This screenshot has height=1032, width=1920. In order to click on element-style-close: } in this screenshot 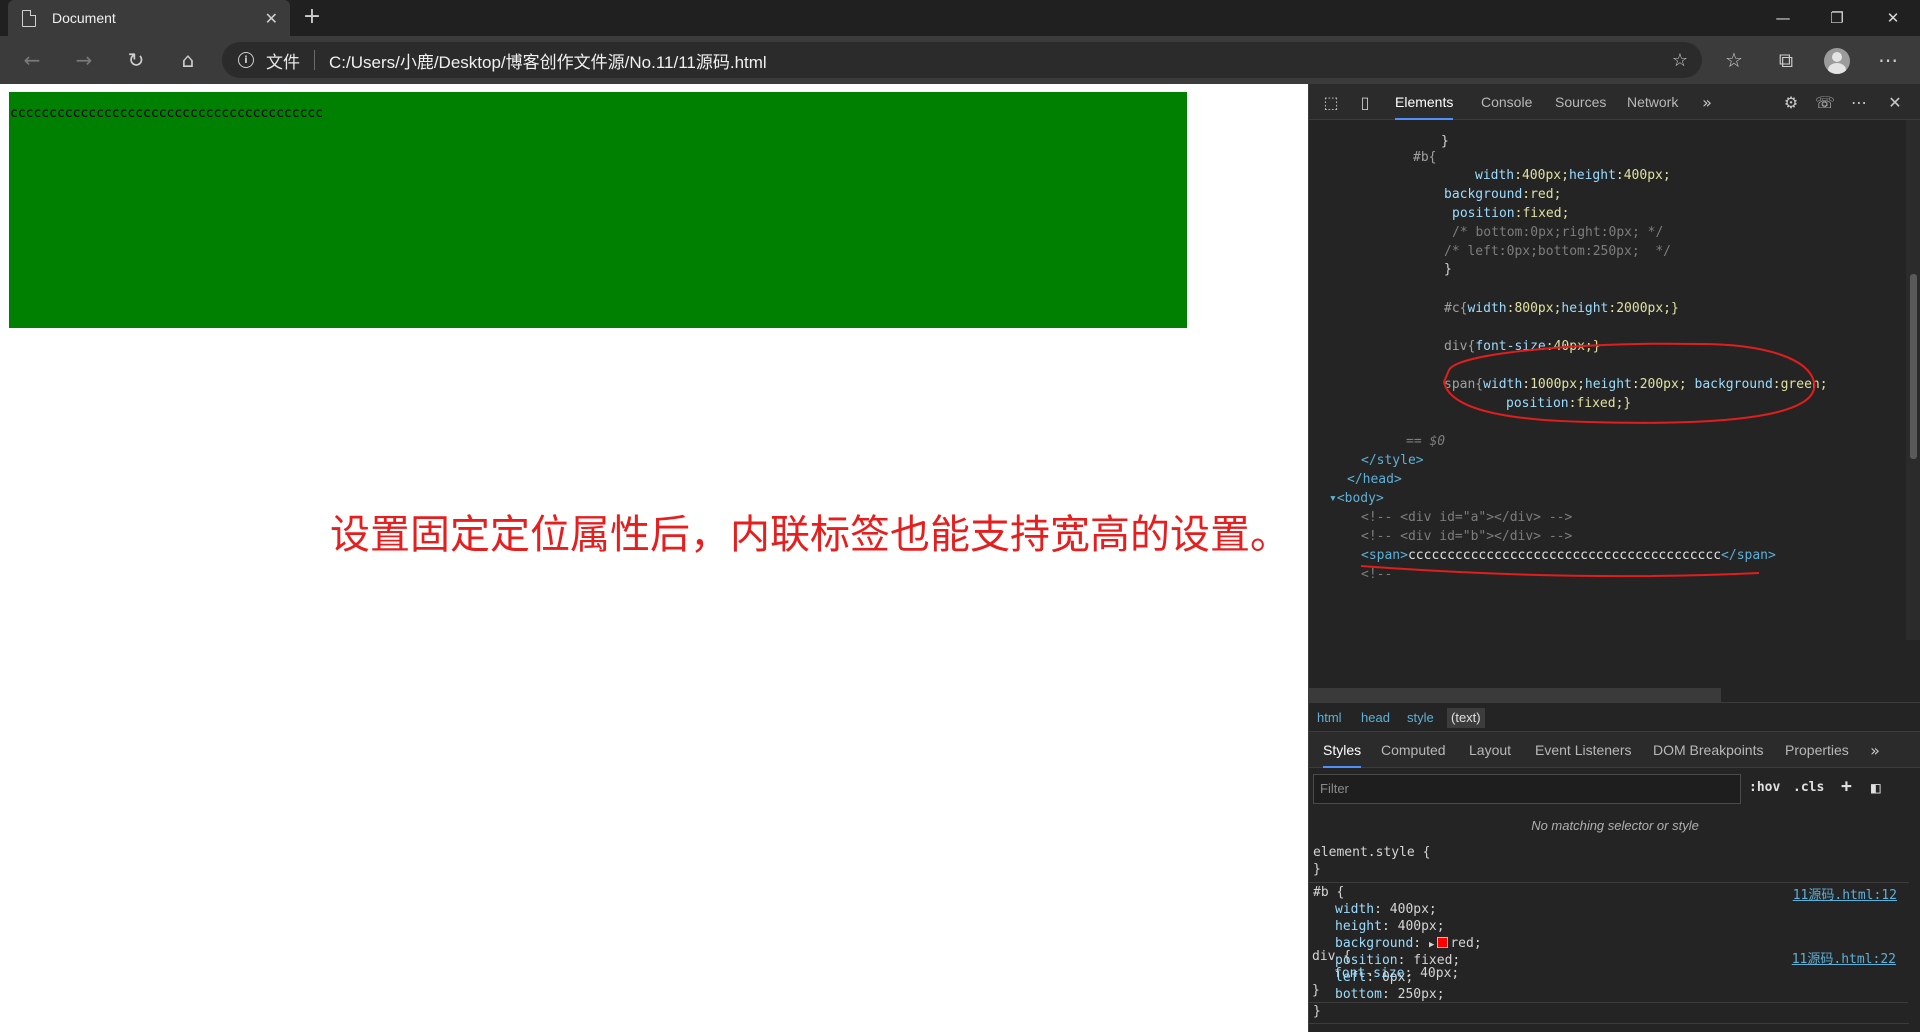, I will do `click(1317, 869)`.